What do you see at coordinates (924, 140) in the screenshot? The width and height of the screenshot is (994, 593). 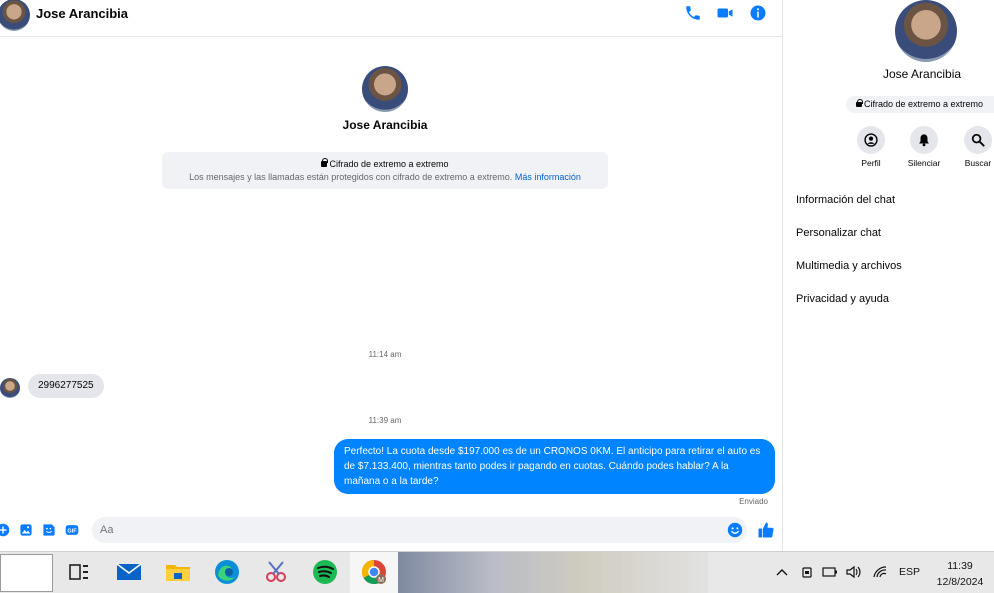 I see `bell-icon` at bounding box center [924, 140].